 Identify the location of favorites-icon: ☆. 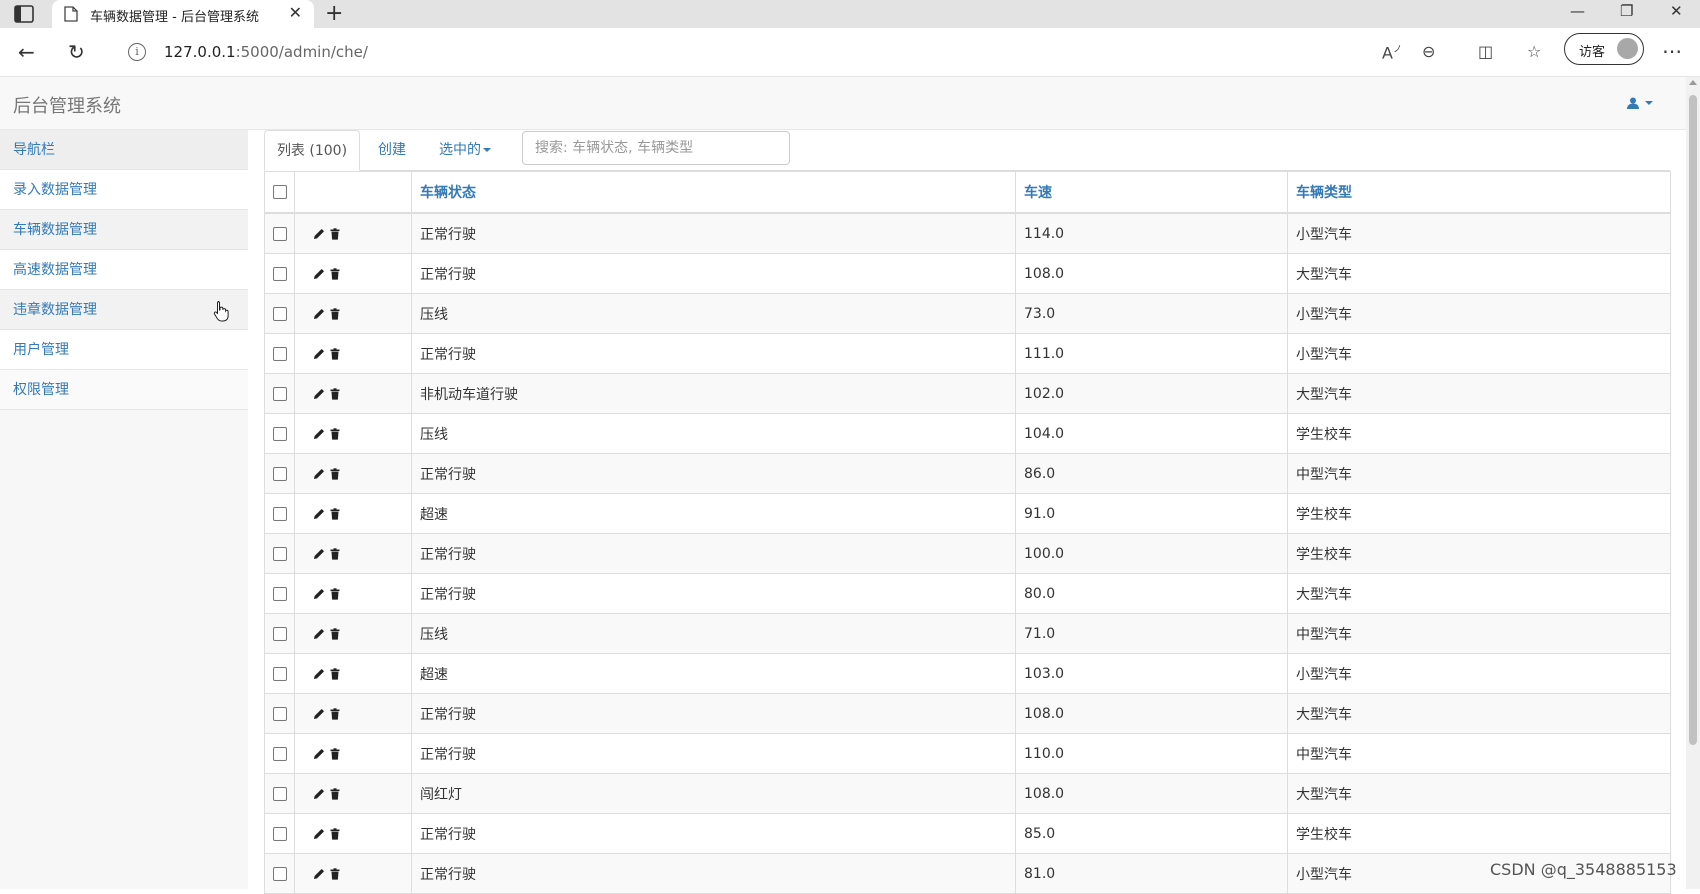
(1534, 51).